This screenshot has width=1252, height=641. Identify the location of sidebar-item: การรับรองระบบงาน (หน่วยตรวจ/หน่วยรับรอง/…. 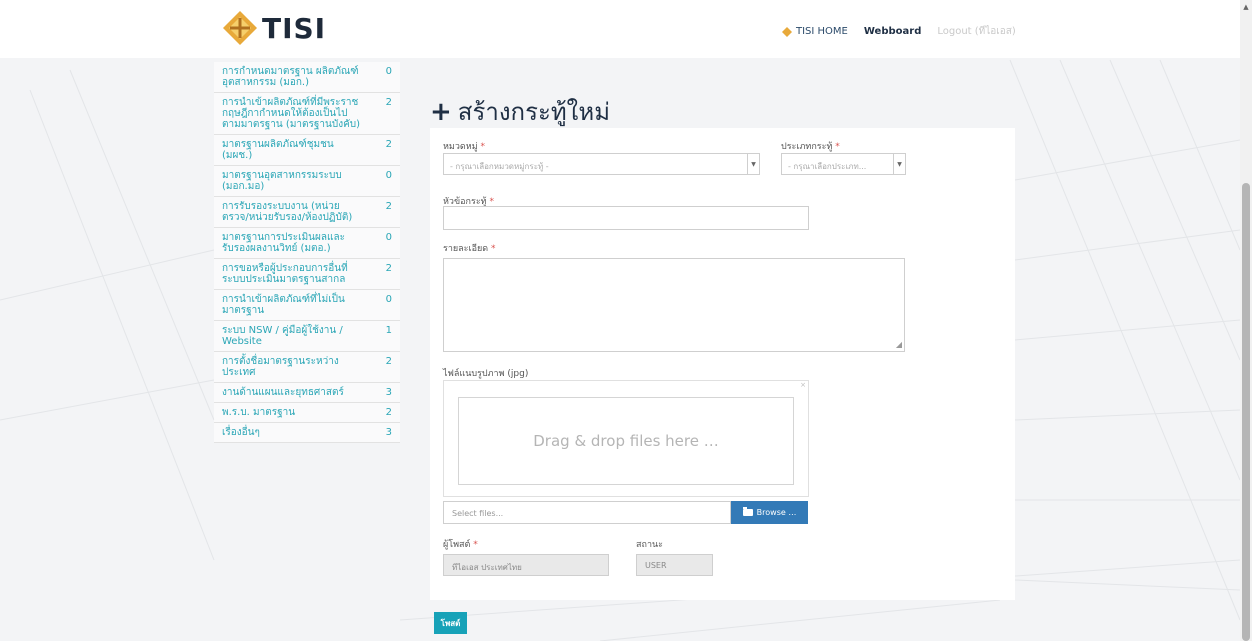
(307, 212).